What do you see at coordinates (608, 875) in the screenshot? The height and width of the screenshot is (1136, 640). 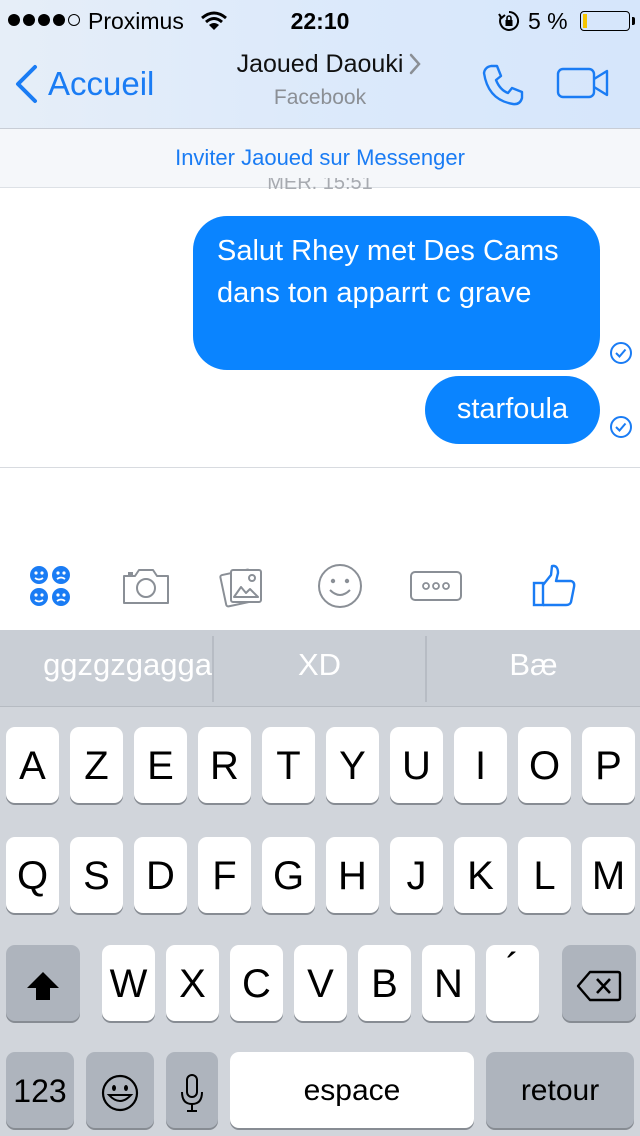 I see `key-m: M` at bounding box center [608, 875].